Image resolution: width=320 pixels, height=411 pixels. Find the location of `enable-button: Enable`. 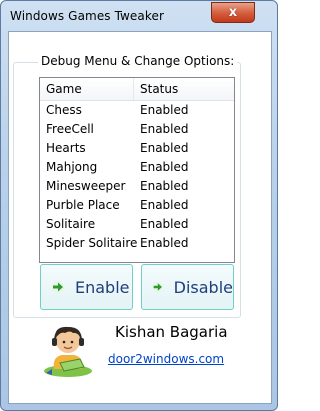

enable-button: Enable is located at coordinates (86, 287).